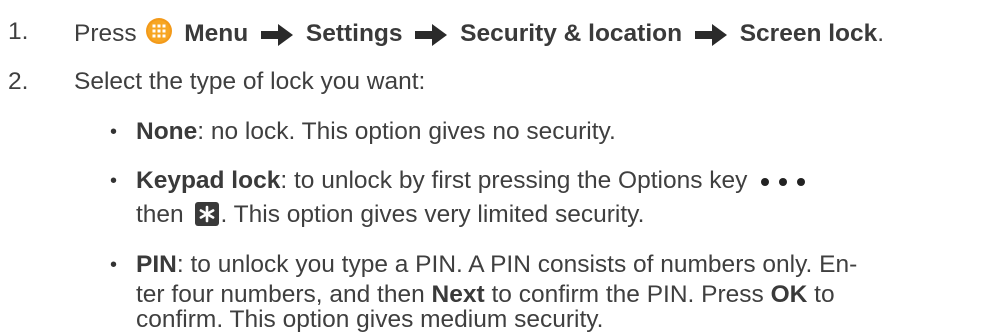 The image size is (992, 335). Describe the element at coordinates (18, 81) in the screenshot. I see `step-number: 2.` at that location.